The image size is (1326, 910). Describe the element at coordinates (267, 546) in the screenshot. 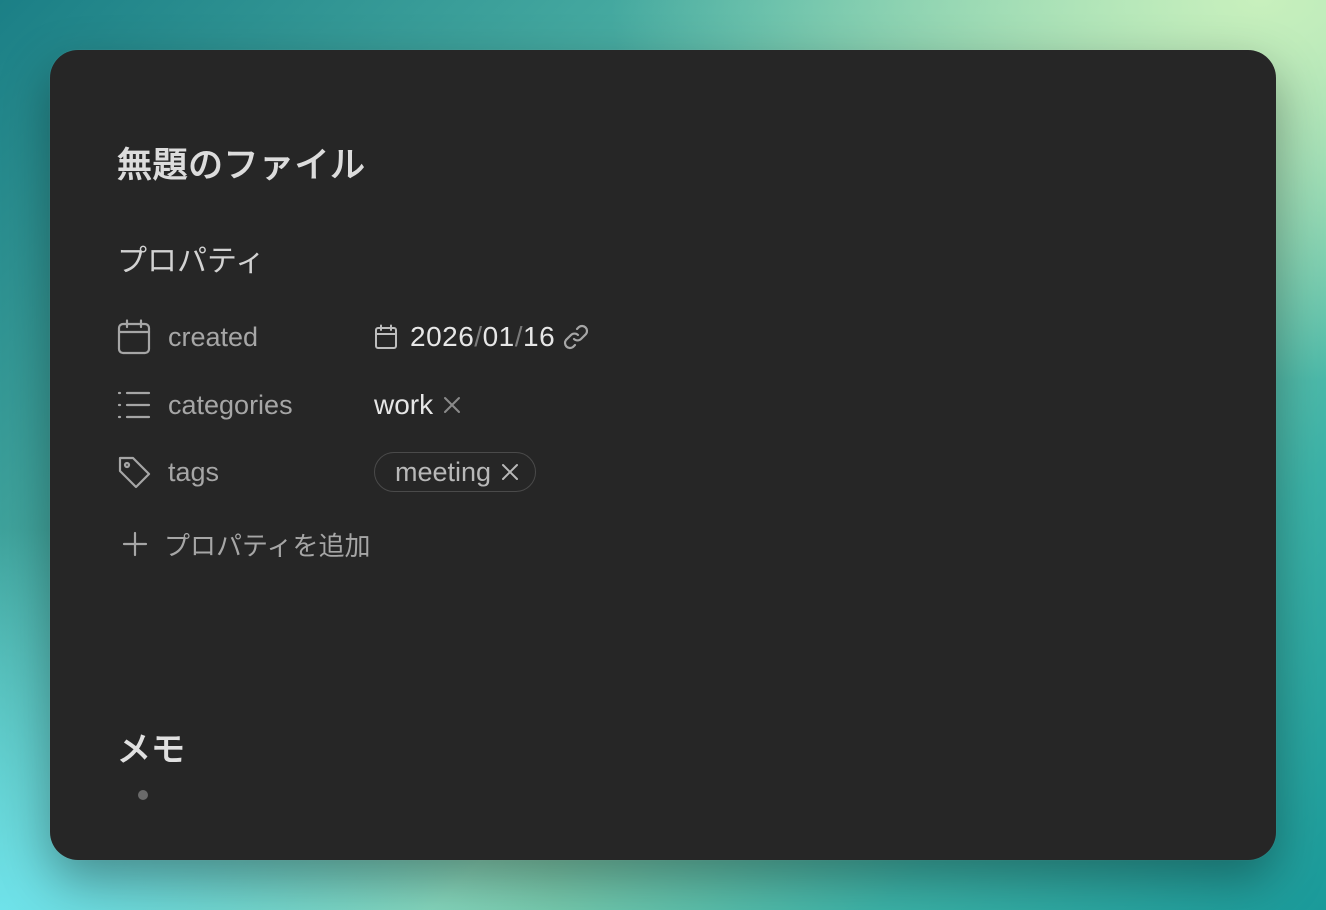

I see `add-property-label: プロパティを追加` at that location.